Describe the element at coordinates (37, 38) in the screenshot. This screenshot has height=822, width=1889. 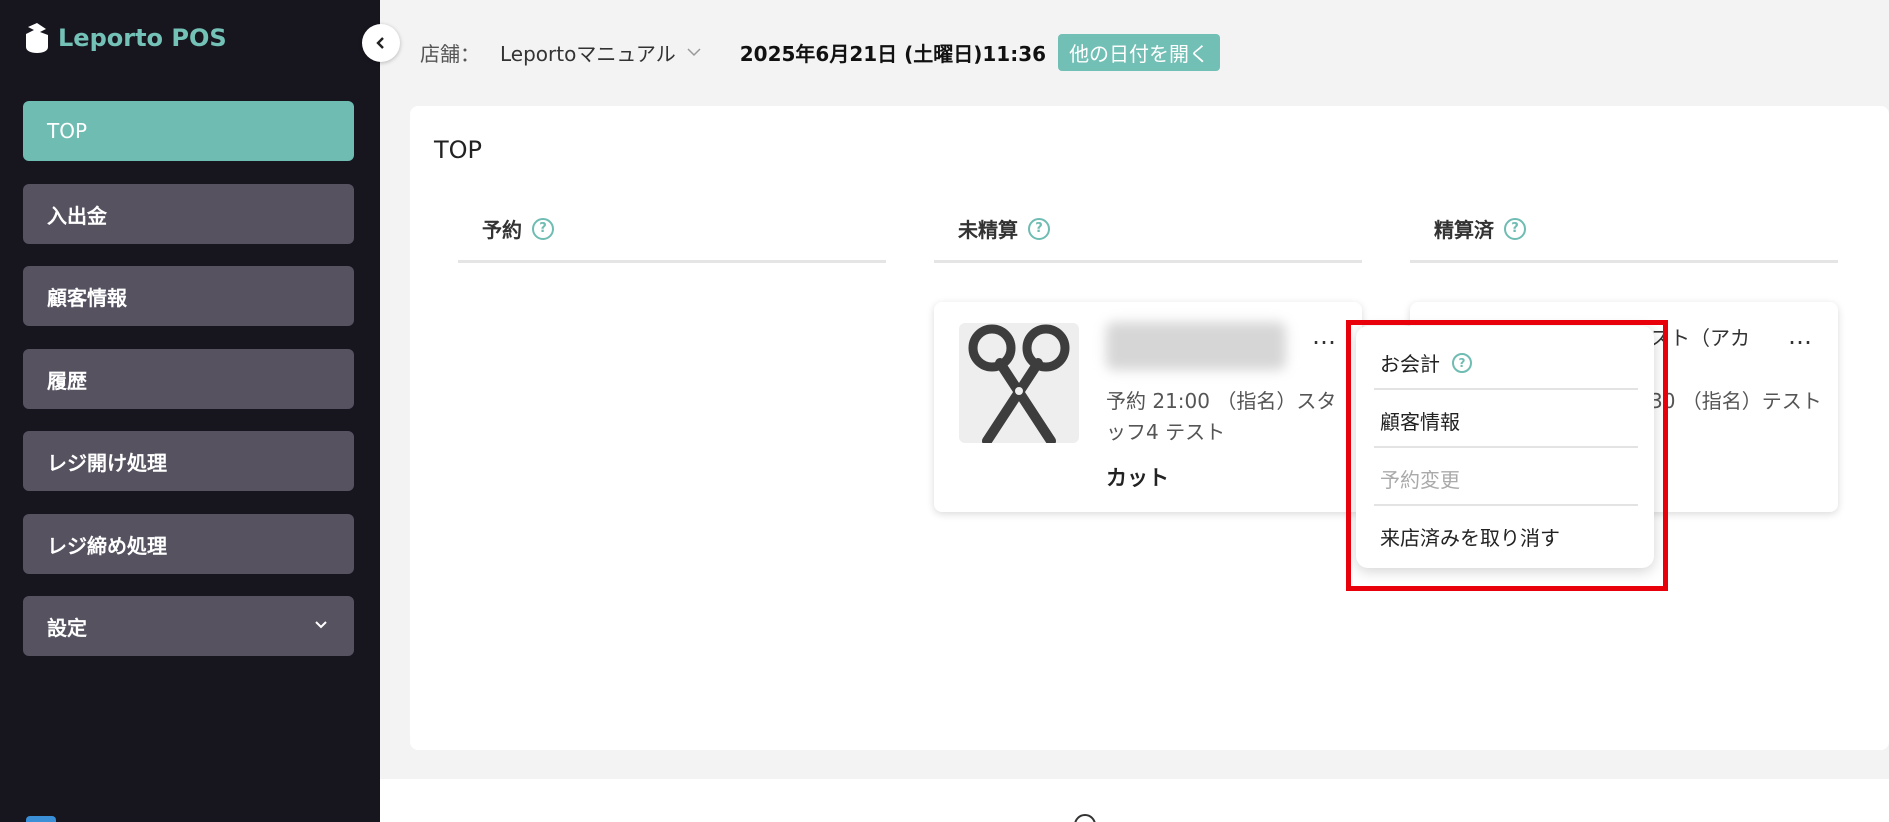
I see `logo-icon` at that location.